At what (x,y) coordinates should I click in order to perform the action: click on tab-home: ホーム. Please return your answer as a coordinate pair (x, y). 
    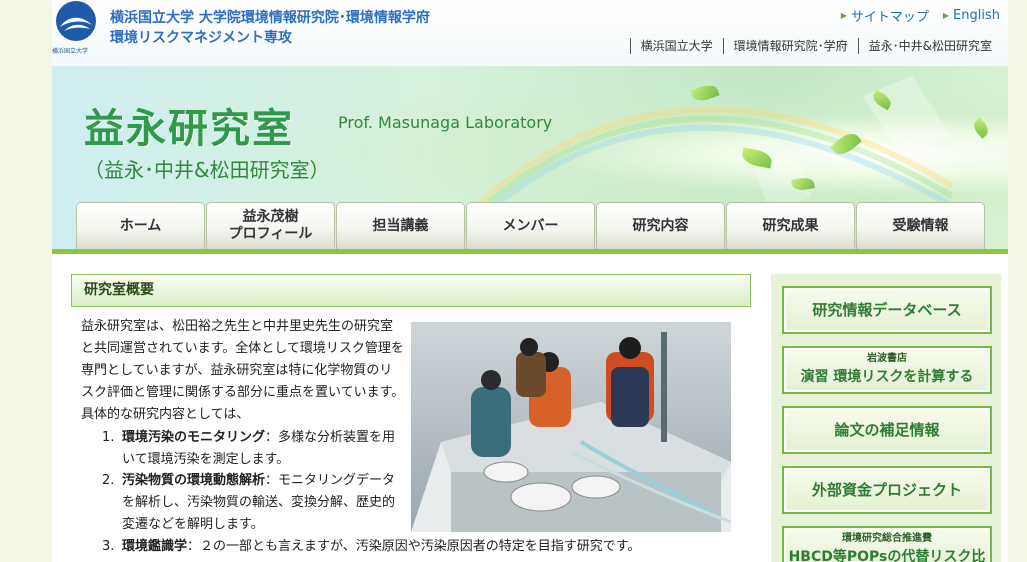
    Looking at the image, I should click on (140, 225).